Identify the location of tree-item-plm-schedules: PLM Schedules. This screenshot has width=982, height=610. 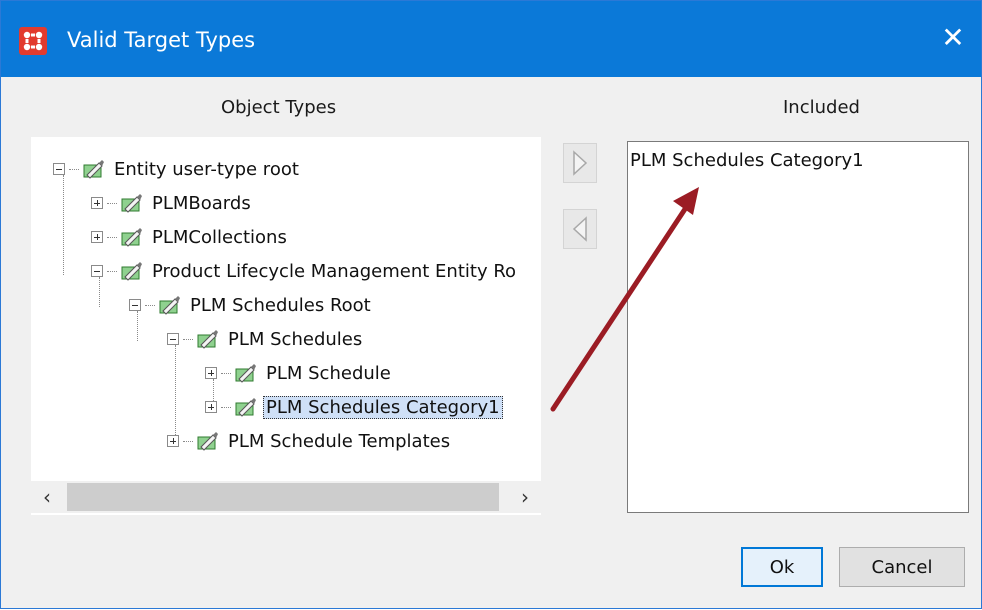
(266, 339).